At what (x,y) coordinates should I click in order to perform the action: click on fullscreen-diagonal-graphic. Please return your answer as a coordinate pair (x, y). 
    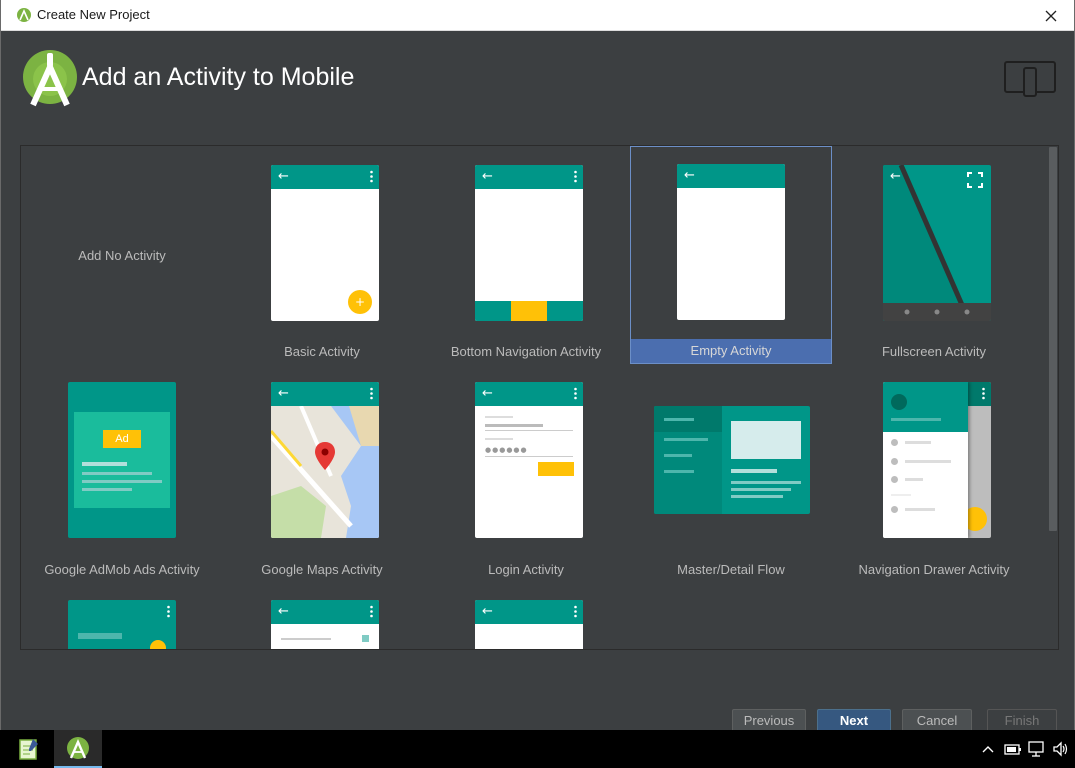
    Looking at the image, I should click on (937, 243).